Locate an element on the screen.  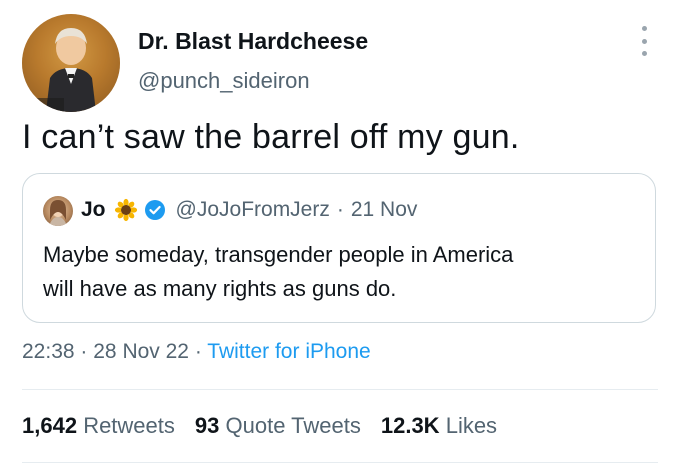
verified-badge-icon is located at coordinates (155, 210).